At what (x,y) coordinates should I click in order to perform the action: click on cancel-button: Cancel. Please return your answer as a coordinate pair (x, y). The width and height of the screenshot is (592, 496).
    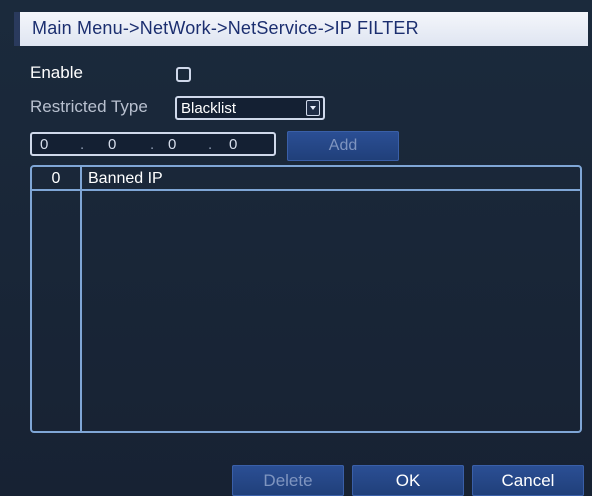
    Looking at the image, I should click on (528, 480).